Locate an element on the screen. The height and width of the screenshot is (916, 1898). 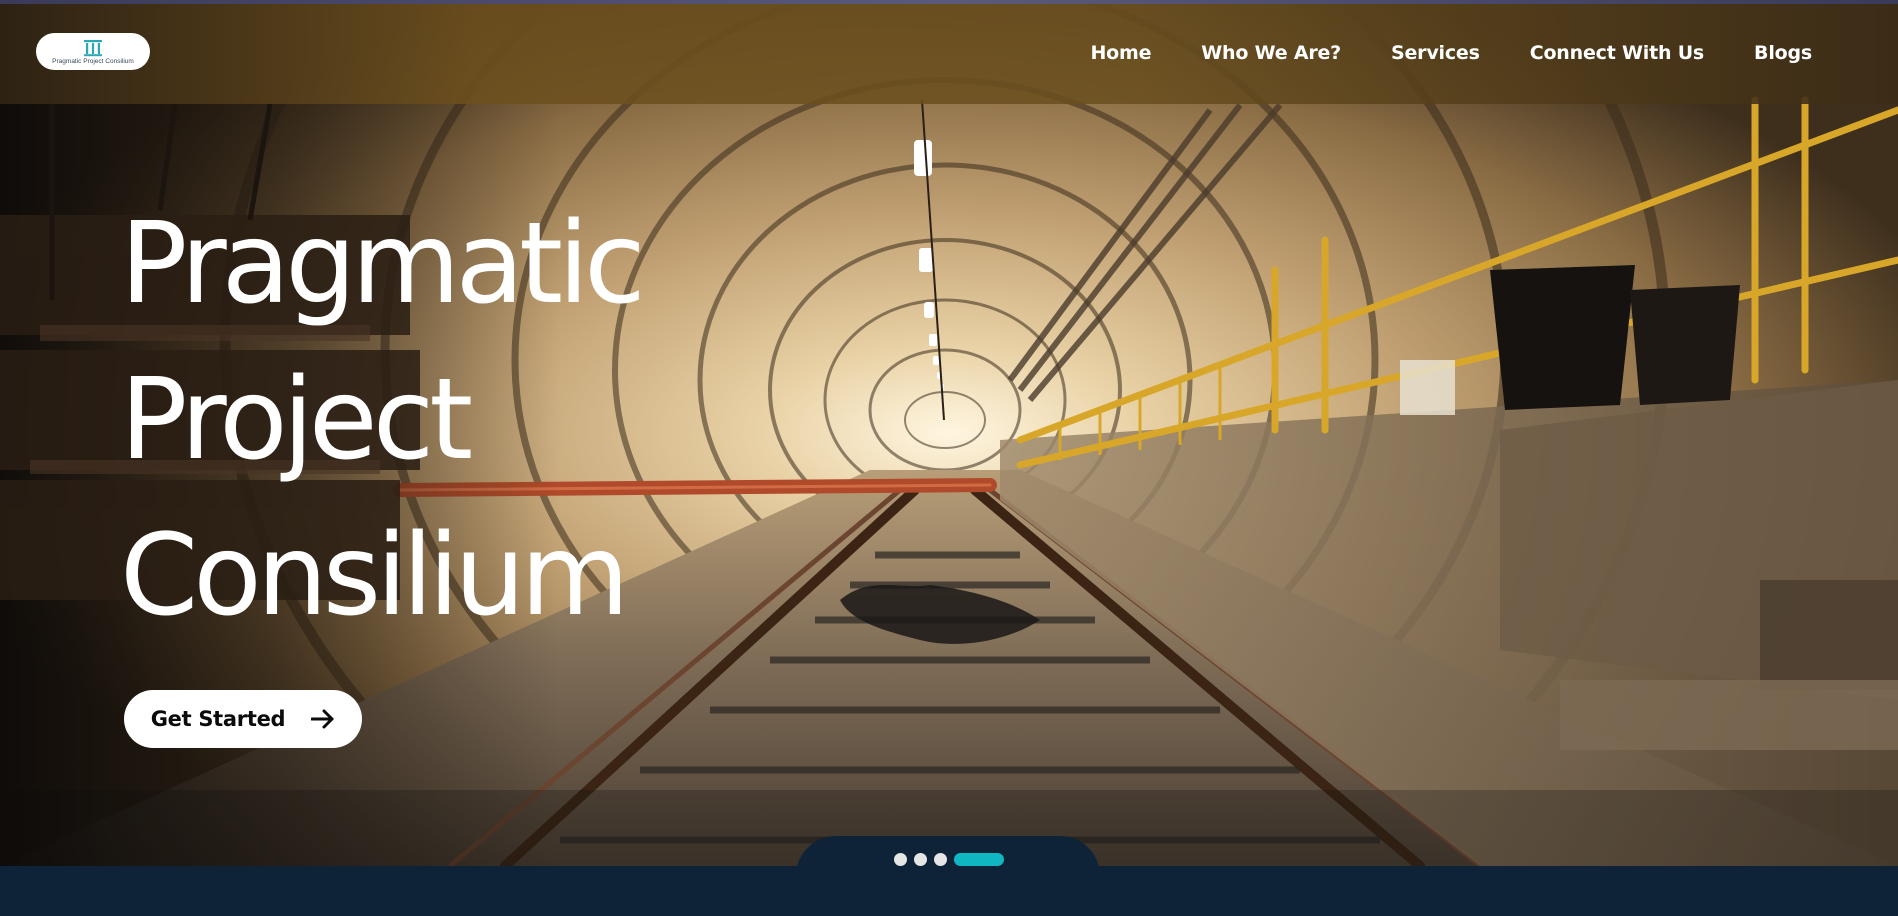
logo-text: Pragmatic Project Consilium is located at coordinates (93, 61).